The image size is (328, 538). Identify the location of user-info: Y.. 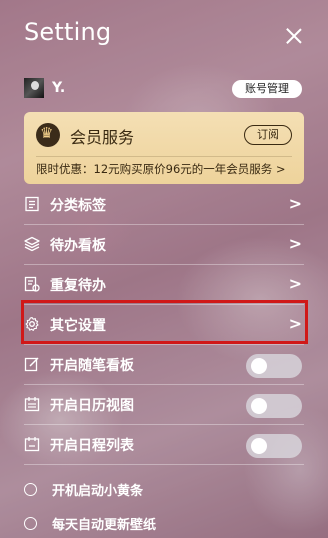
(44, 88).